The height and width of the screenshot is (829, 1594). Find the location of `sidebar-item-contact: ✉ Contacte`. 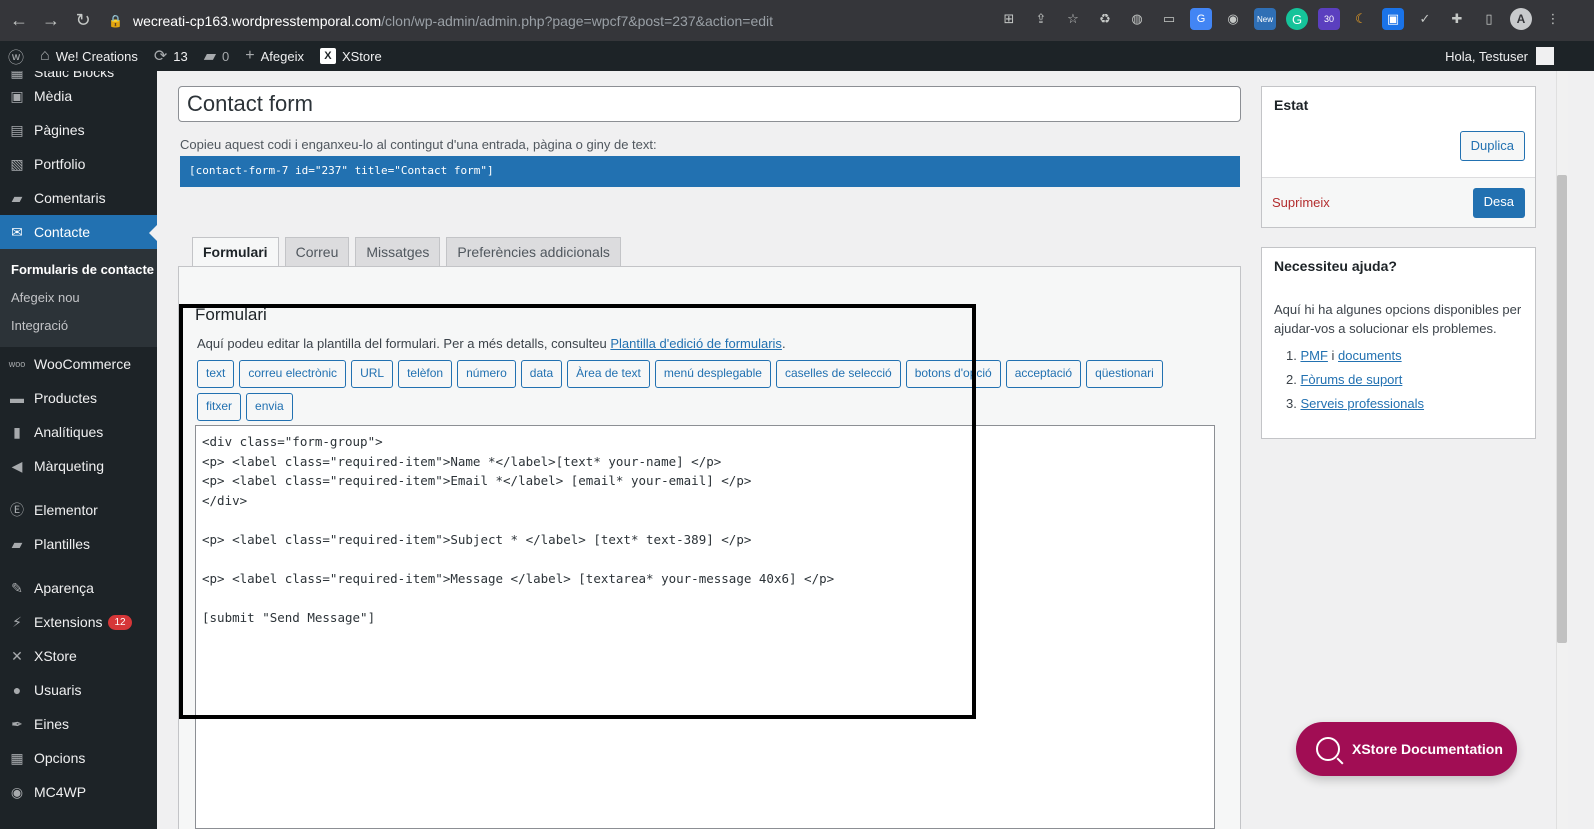

sidebar-item-contact: ✉ Contacte is located at coordinates (78, 232).